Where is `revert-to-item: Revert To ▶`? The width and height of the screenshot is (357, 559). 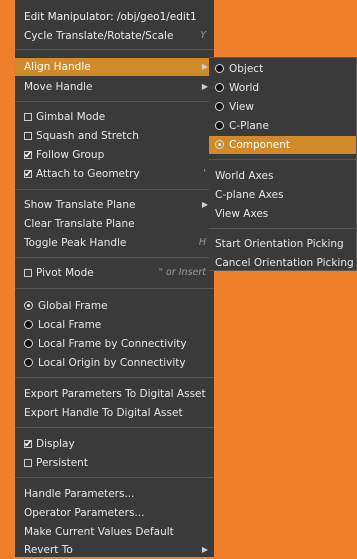 revert-to-item: Revert To ▶ is located at coordinates (114, 550).